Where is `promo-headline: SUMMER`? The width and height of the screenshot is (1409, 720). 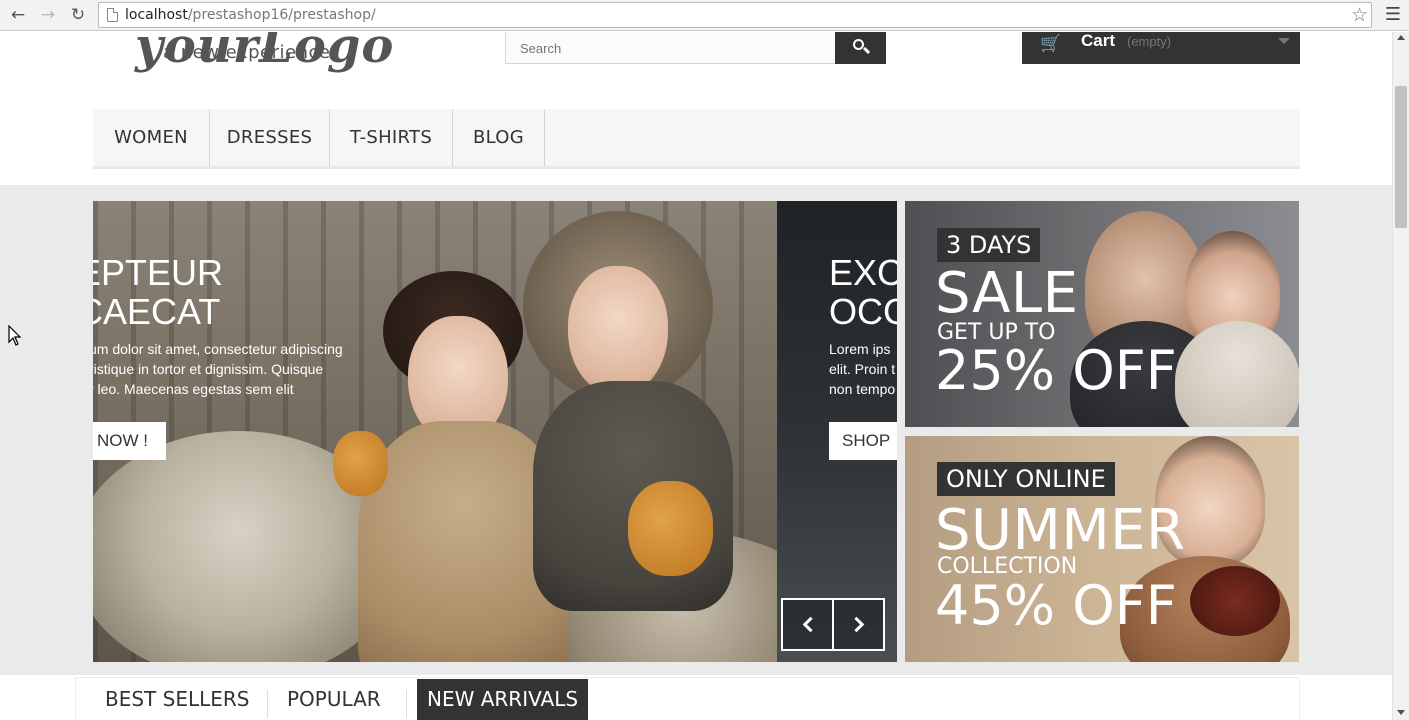 promo-headline: SUMMER is located at coordinates (1060, 530).